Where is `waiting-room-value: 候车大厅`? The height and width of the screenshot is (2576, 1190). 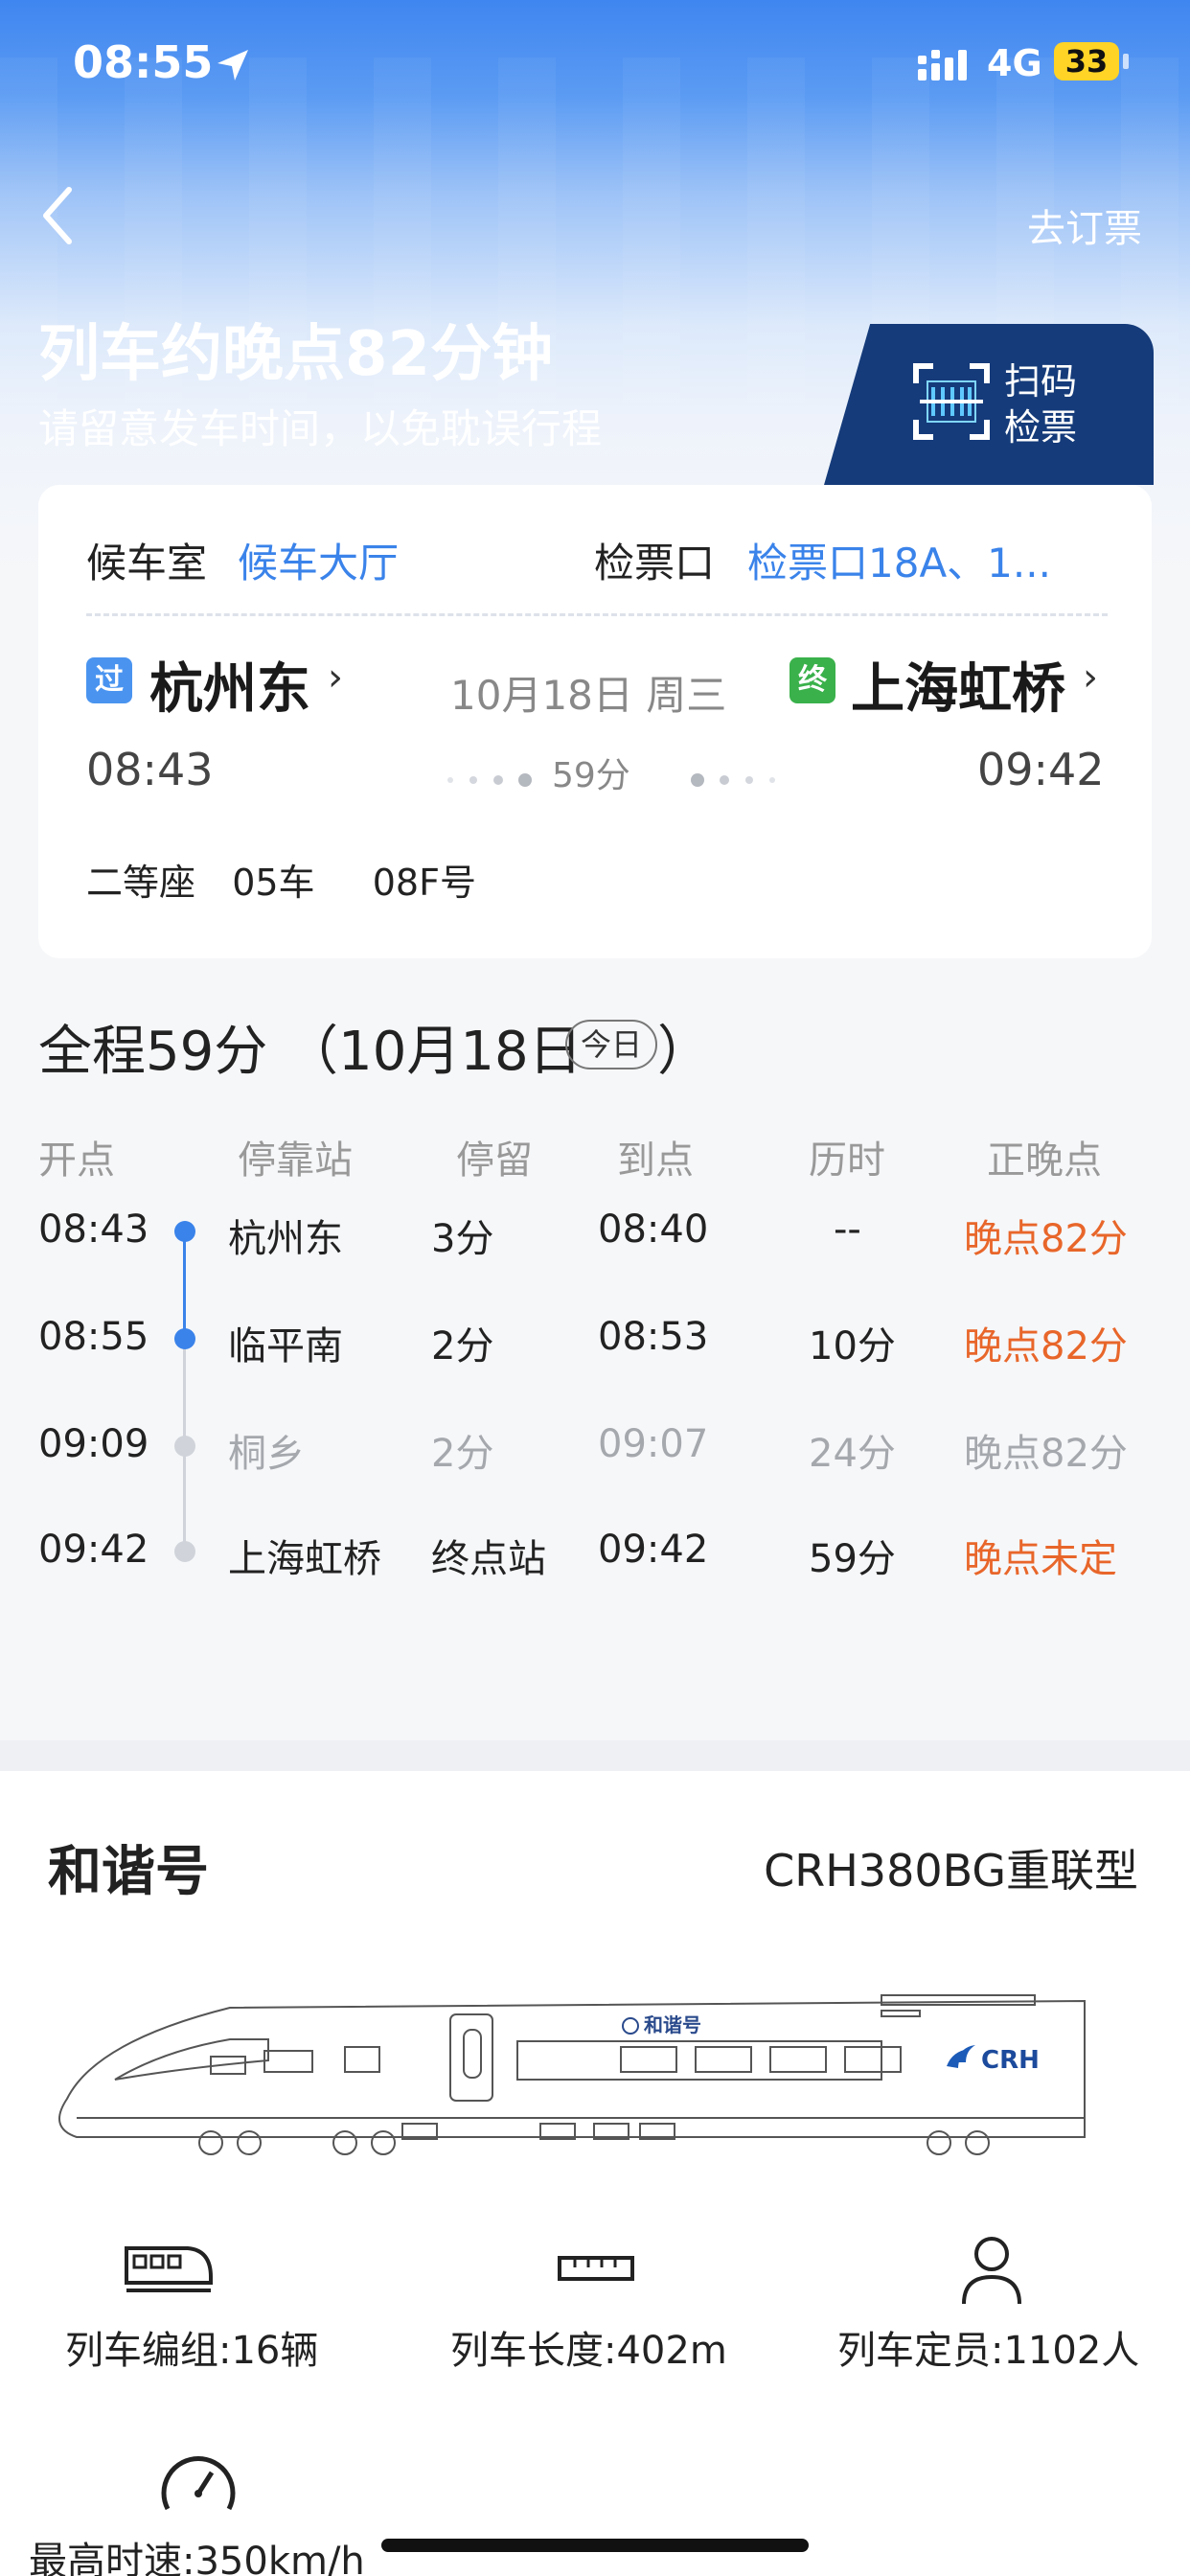
waiting-room-value: 候车大厅 is located at coordinates (319, 560).